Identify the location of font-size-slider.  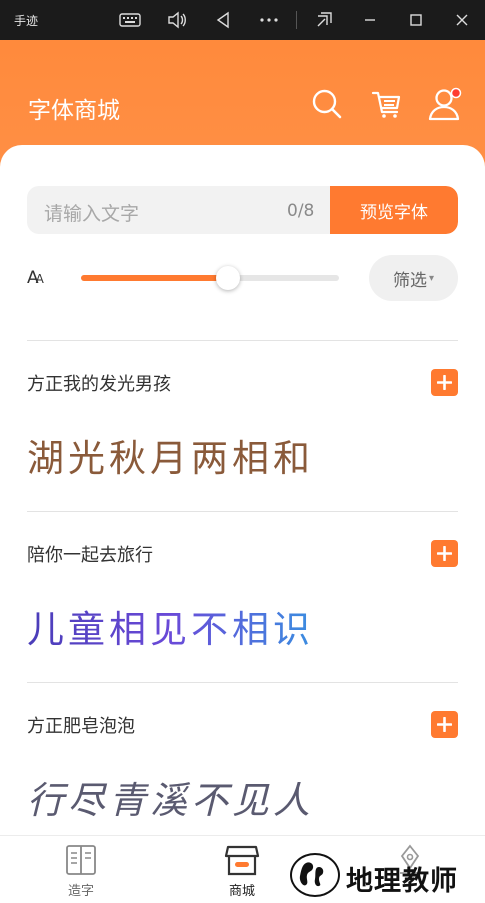
(210, 278).